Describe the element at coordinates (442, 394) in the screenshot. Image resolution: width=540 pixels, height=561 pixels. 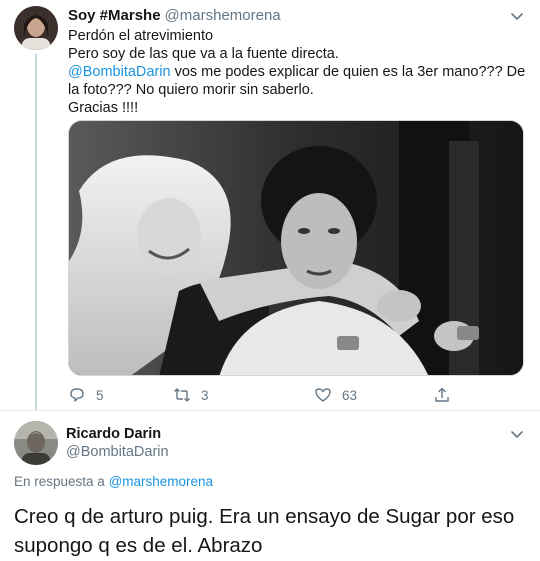
I see `share-icon` at that location.